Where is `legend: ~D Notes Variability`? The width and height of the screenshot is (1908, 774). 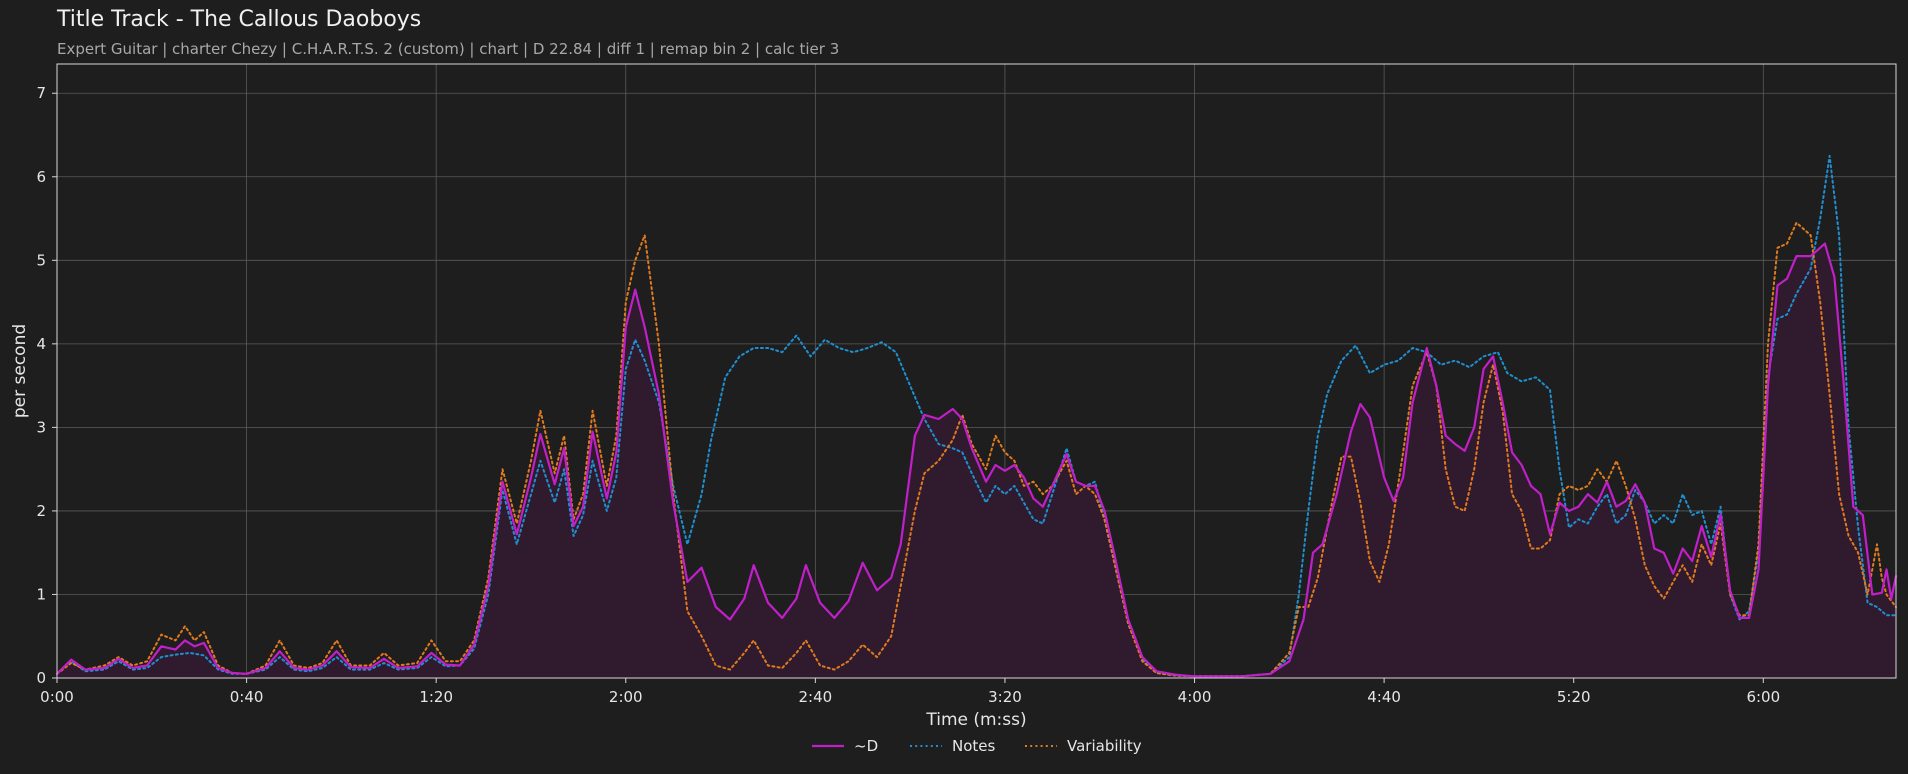
legend: ~D Notes Variability is located at coordinates (977, 746).